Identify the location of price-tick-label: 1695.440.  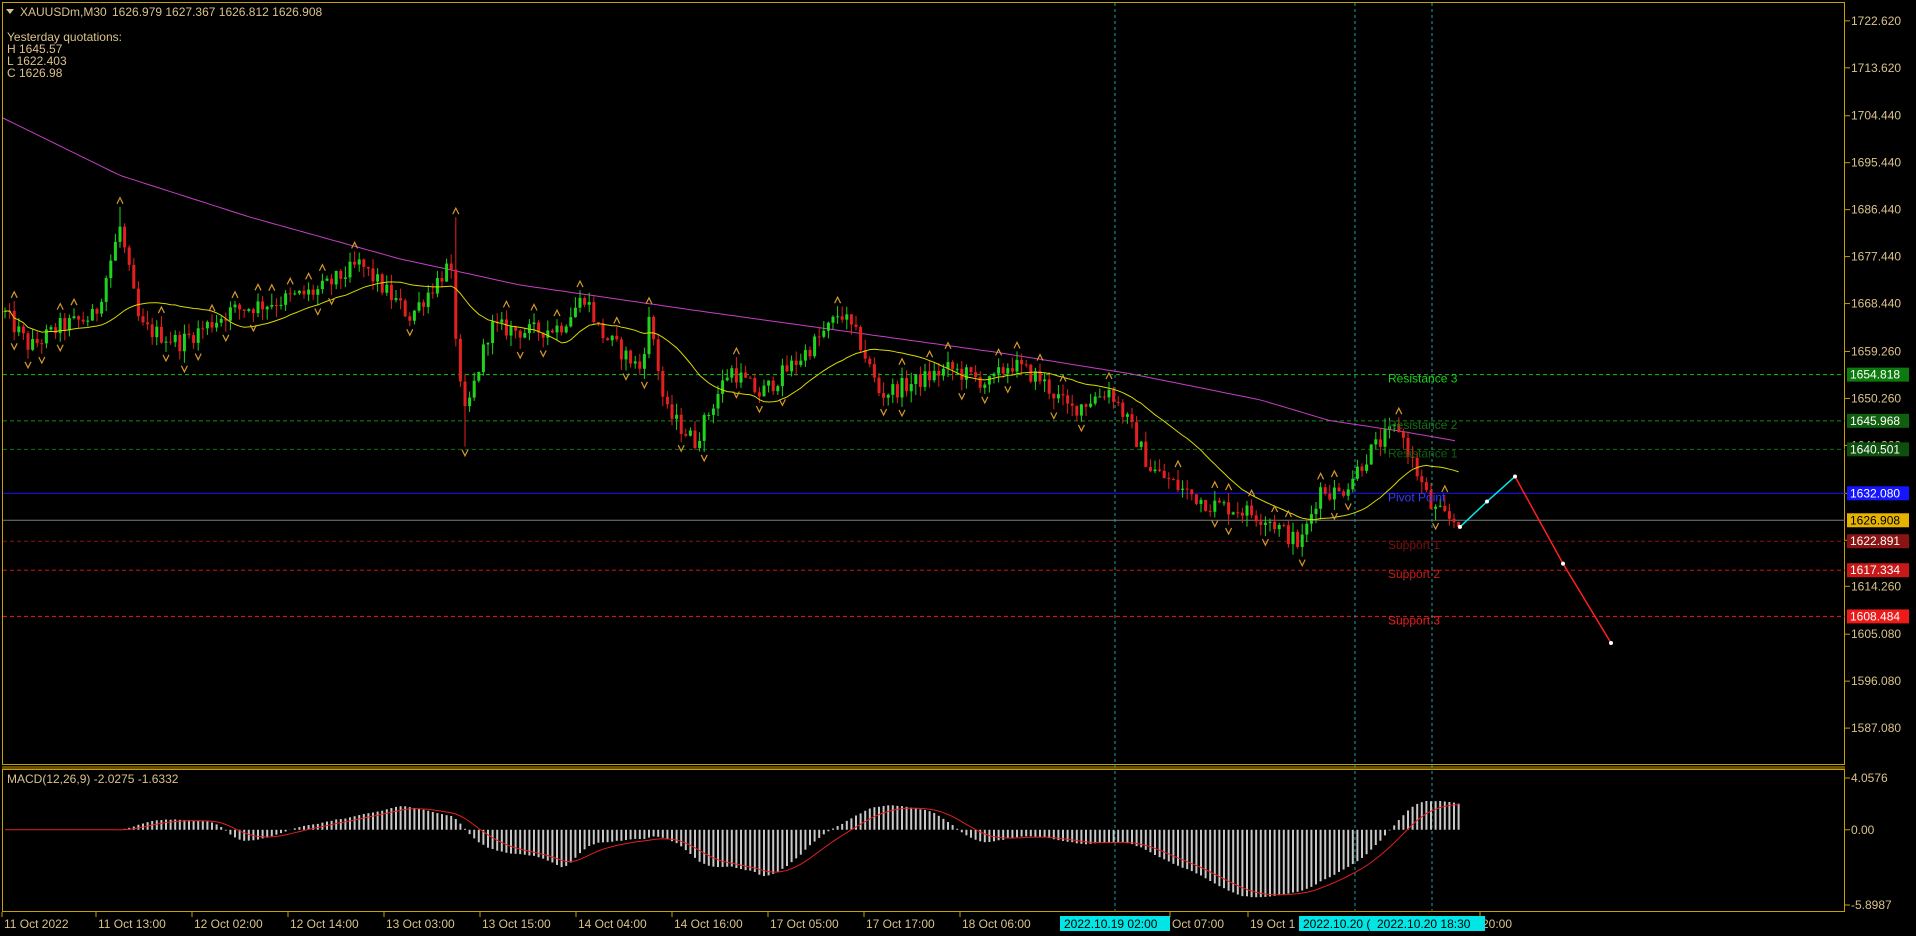
(1876, 163).